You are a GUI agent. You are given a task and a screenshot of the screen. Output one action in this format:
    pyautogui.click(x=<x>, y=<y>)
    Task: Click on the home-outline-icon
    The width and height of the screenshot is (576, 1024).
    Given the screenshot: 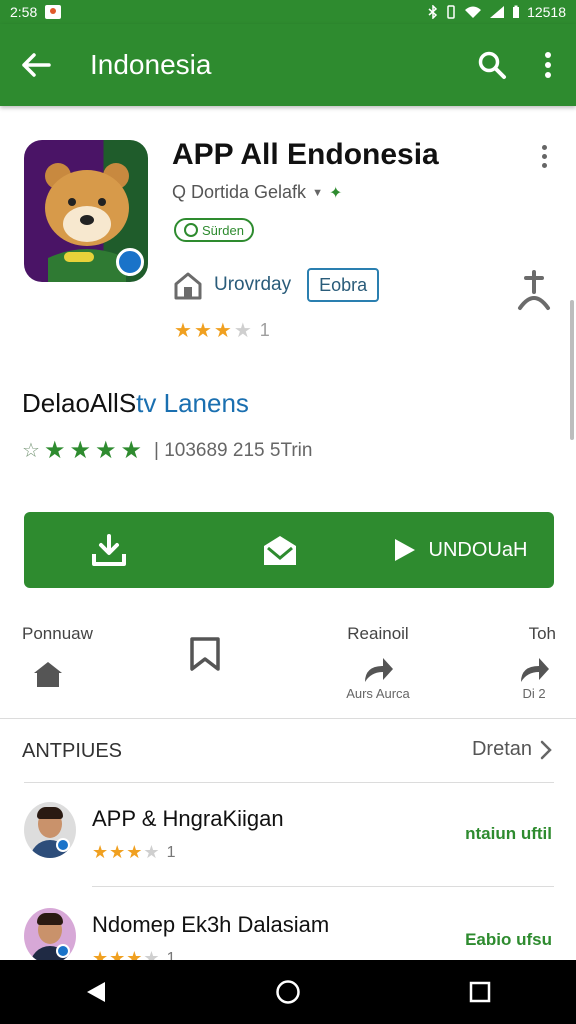 What is the action you would take?
    pyautogui.click(x=188, y=285)
    